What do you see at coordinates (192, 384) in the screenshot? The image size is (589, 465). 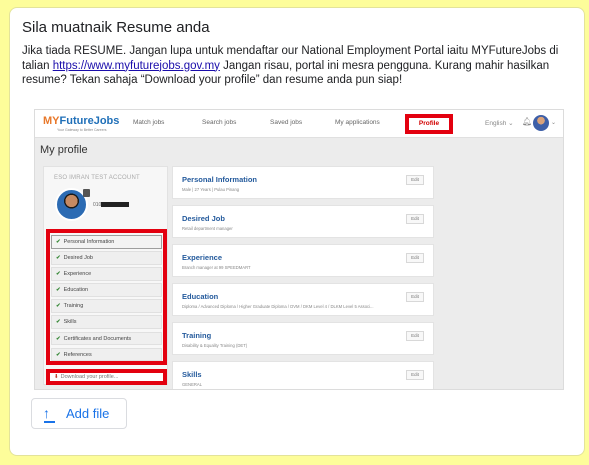 I see `section-summary: GENERAL` at bounding box center [192, 384].